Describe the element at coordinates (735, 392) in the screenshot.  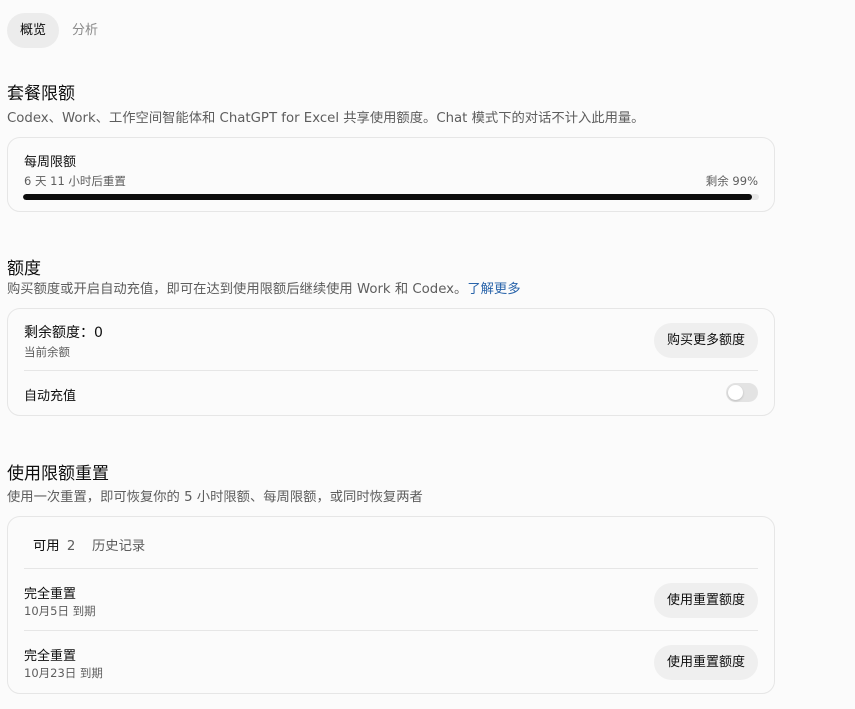
I see `toggle-knob` at that location.